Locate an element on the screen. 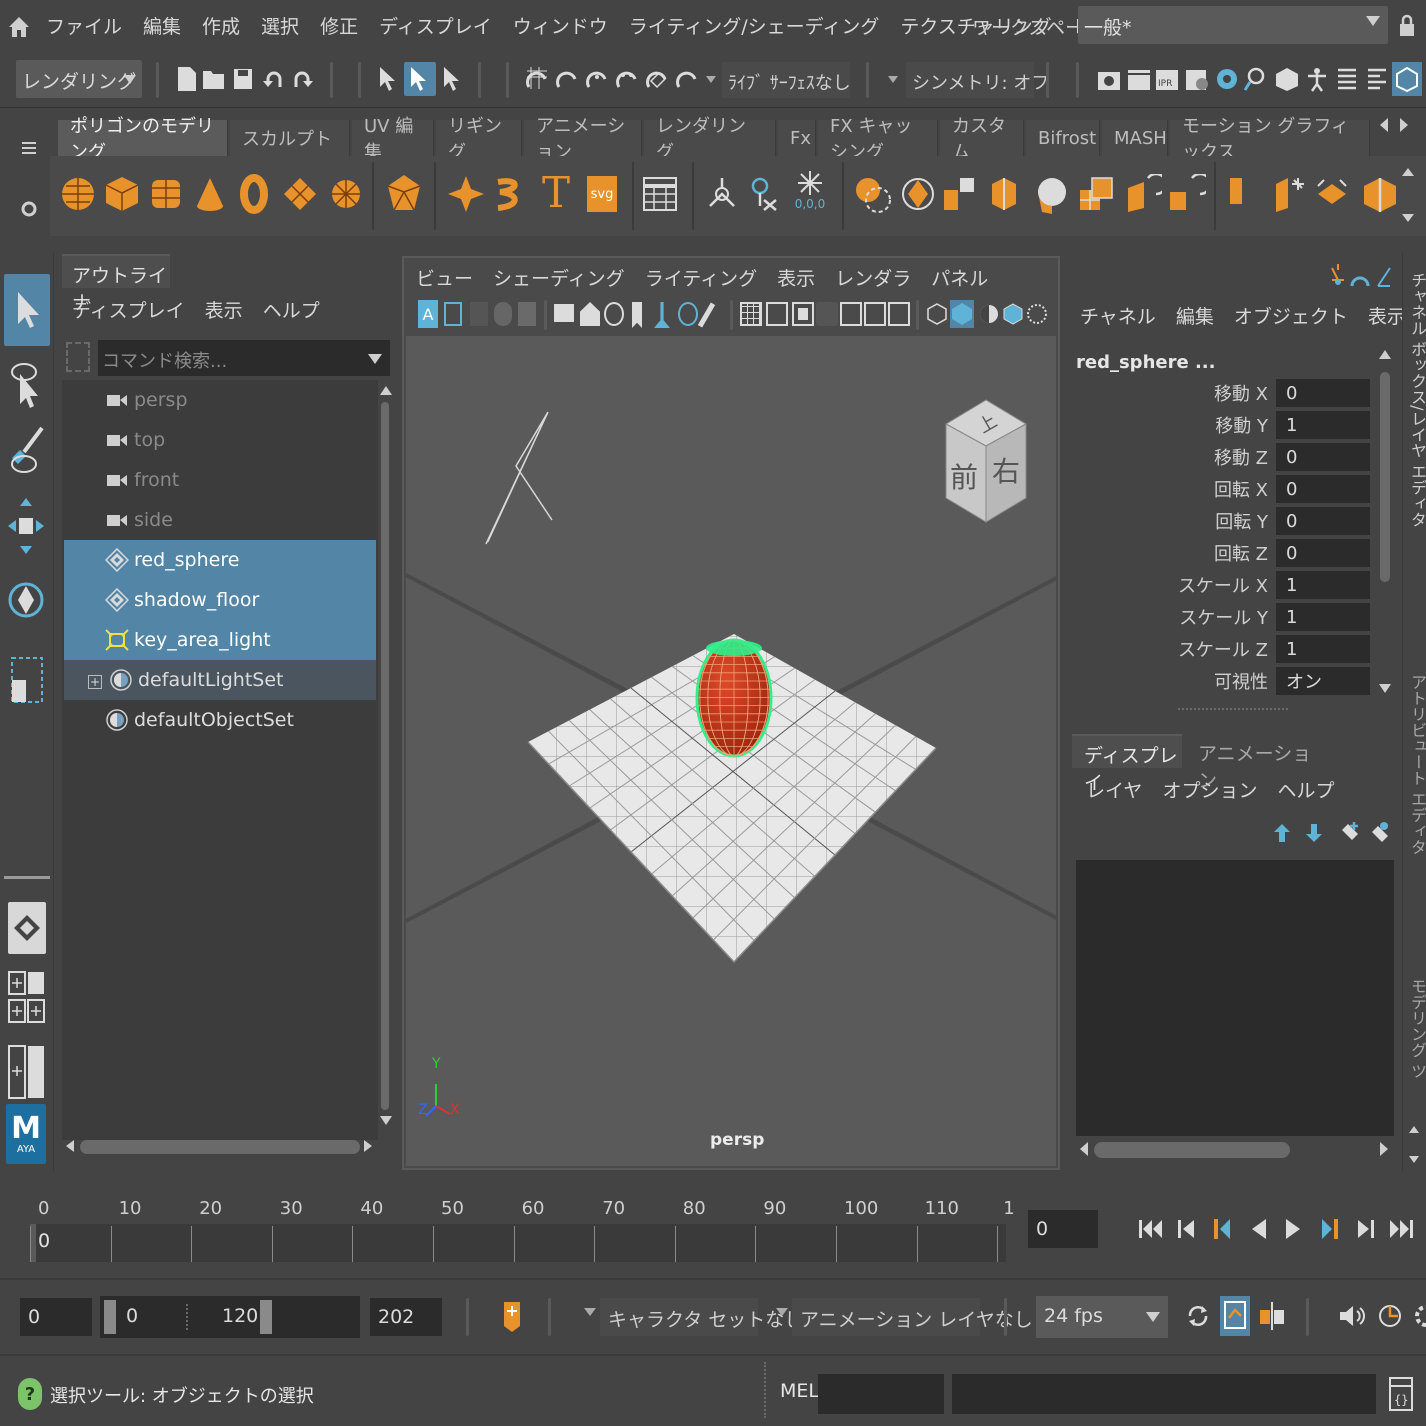 The height and width of the screenshot is (1426, 1426). target-weld-icon is located at coordinates (1186, 194).